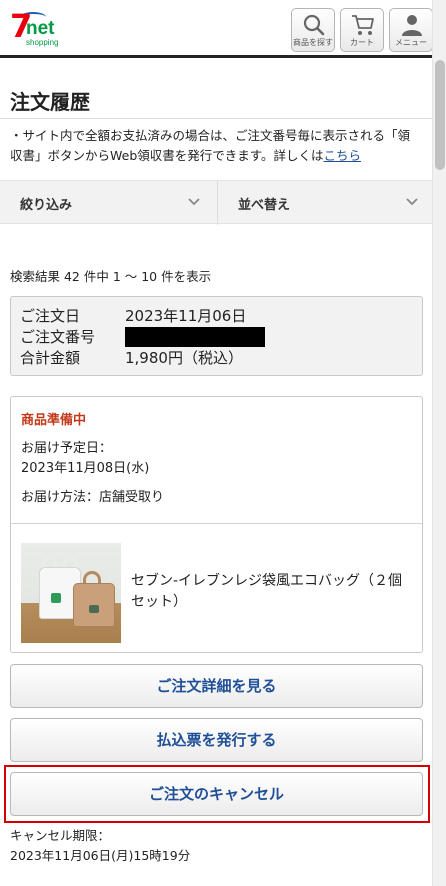  Describe the element at coordinates (273, 592) in the screenshot. I see `product-name-link: セブン-イレブンレジ袋風エコバッグ（２個セット）` at that location.